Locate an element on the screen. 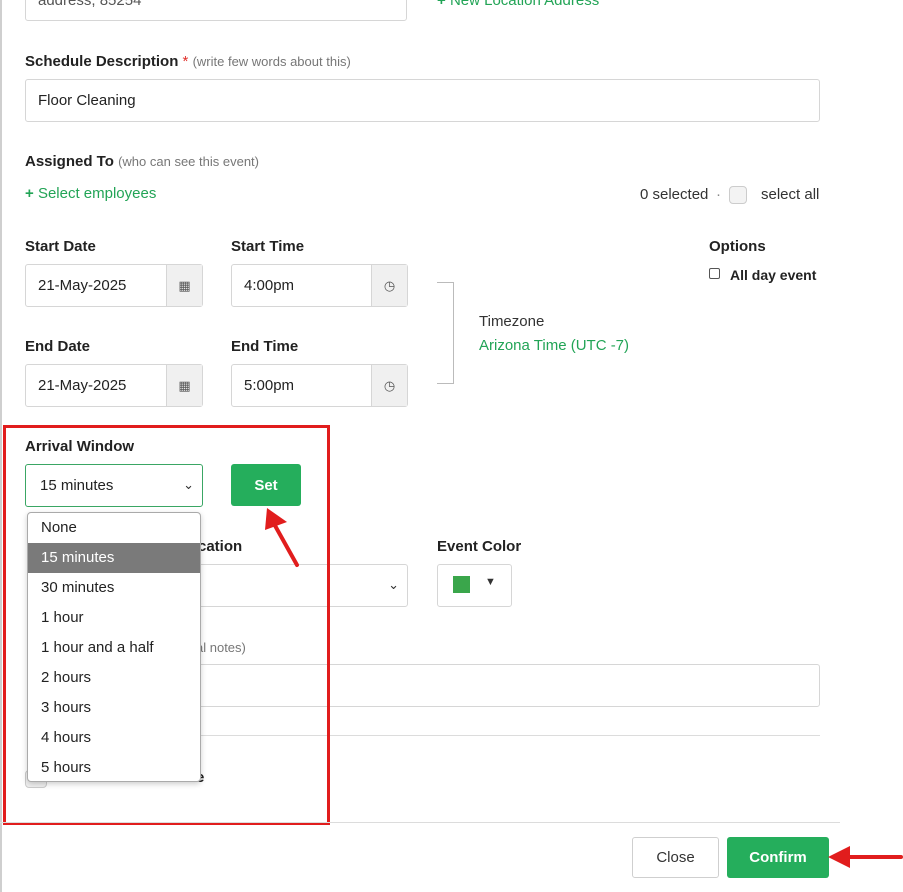  modal-left-border is located at coordinates (1, 446).